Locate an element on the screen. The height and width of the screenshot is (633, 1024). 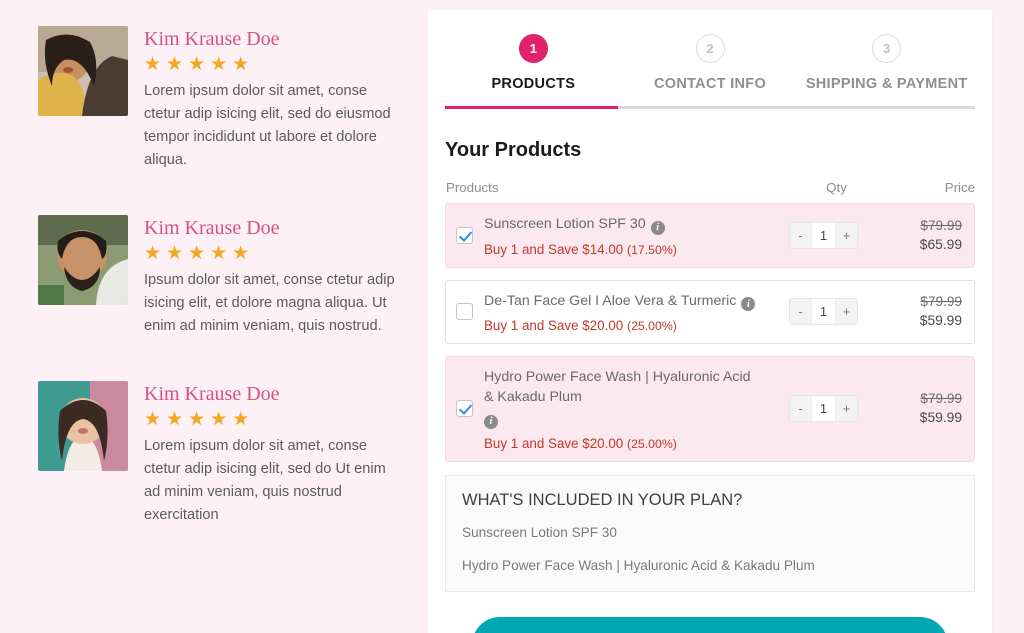
product-savings-percent: (17.50%) is located at coordinates (651, 249).